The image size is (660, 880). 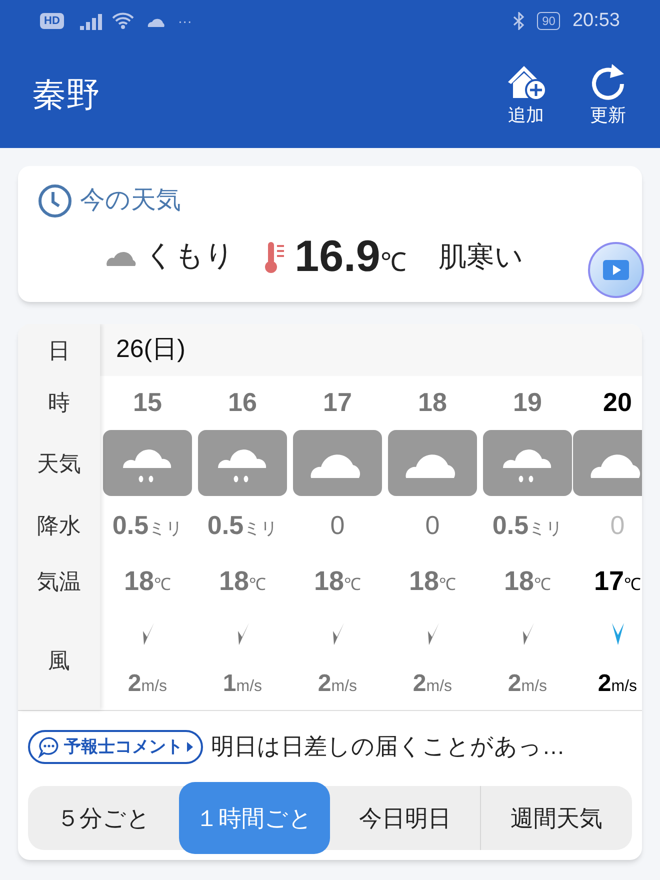 I want to click on row-label: 日, so click(x=59, y=350).